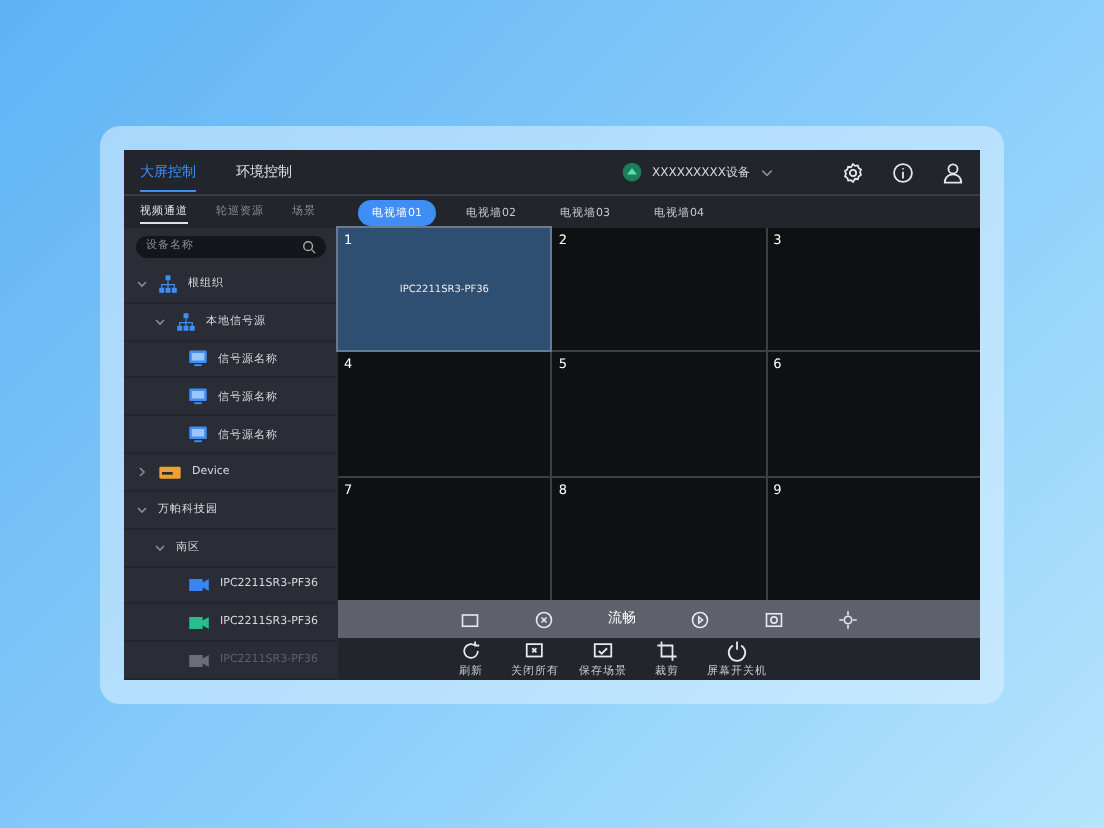 The width and height of the screenshot is (1104, 828). I want to click on chevron-right-icon, so click(142, 471).